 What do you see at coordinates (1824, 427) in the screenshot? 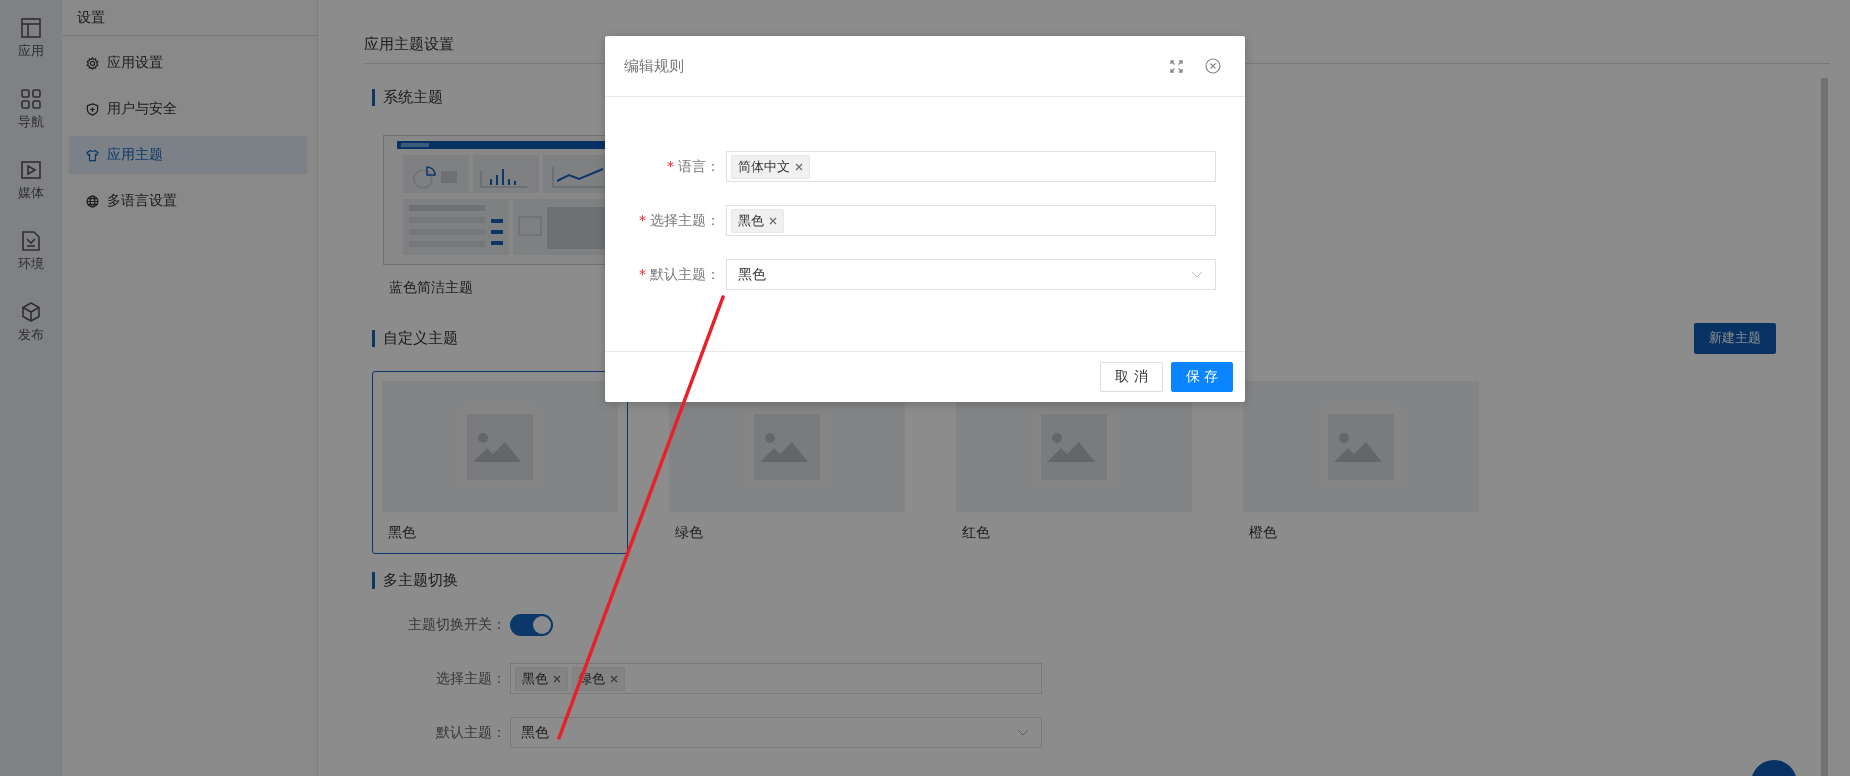
I see `scrollbar` at bounding box center [1824, 427].